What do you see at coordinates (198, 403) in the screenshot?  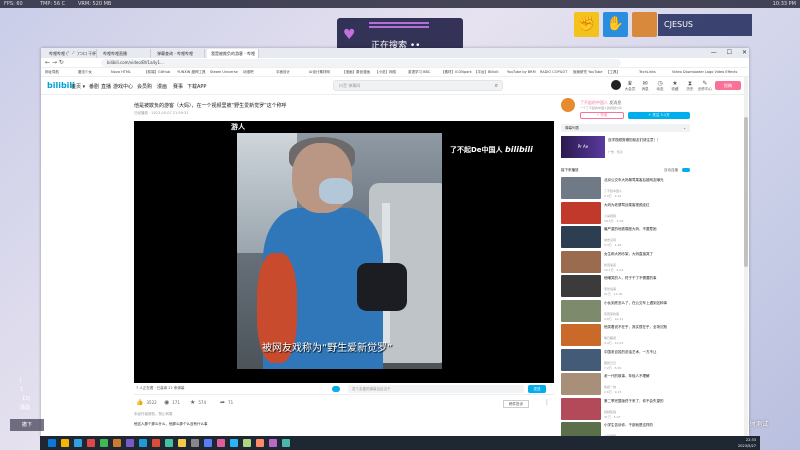 I see `favorite-button: ★ 574` at bounding box center [198, 403].